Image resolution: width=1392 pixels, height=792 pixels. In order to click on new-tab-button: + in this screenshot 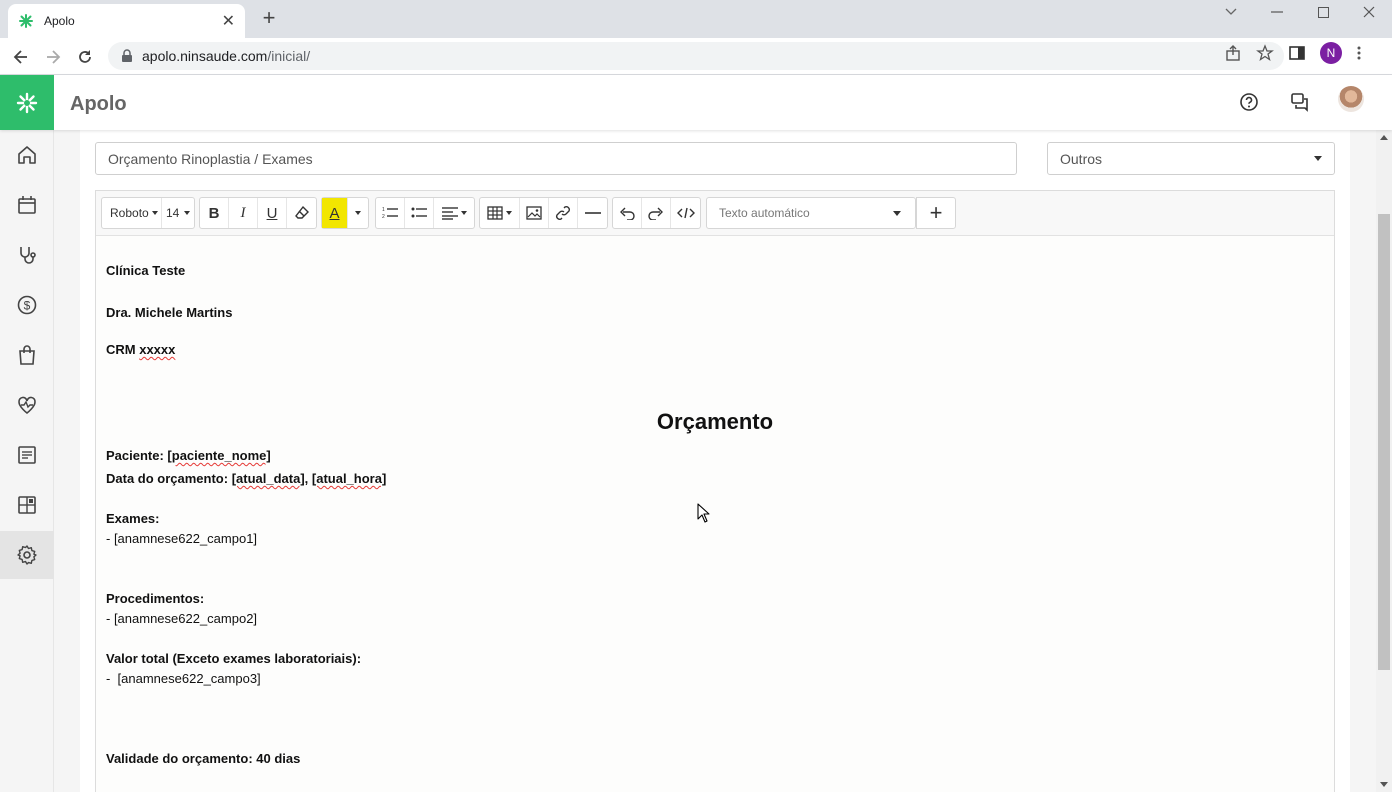, I will do `click(269, 18)`.